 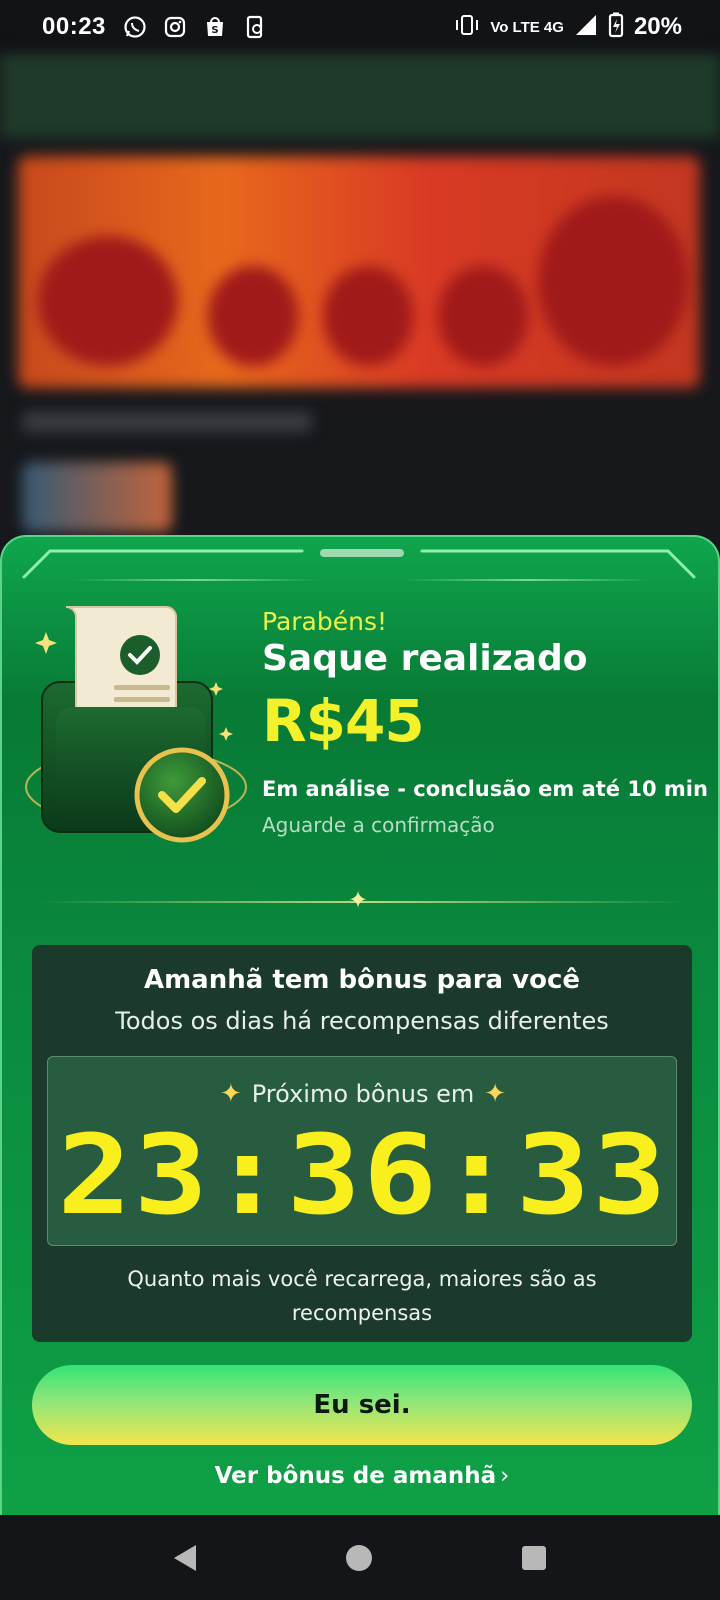 I want to click on view-tomorrow-bonus-link: Ver bônus de amanhã ›, so click(x=360, y=1476).